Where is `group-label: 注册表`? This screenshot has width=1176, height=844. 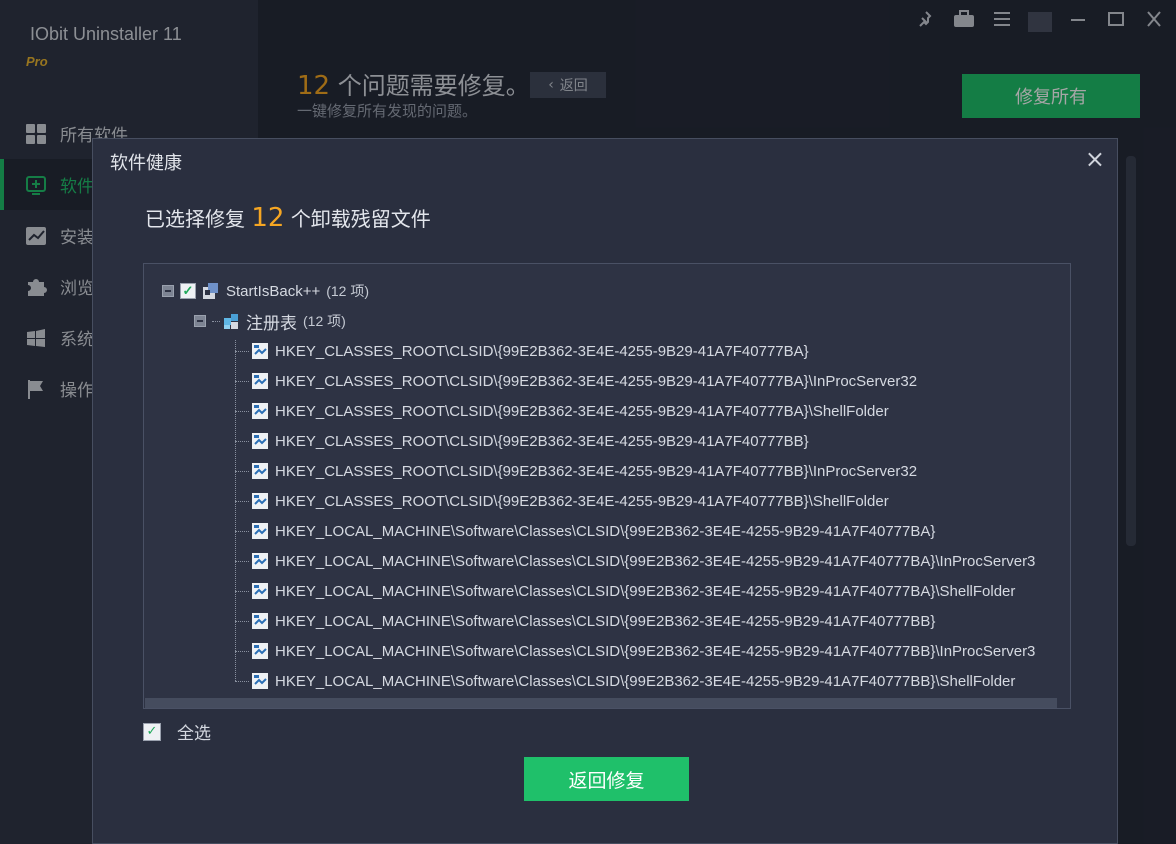 group-label: 注册表 is located at coordinates (271, 323).